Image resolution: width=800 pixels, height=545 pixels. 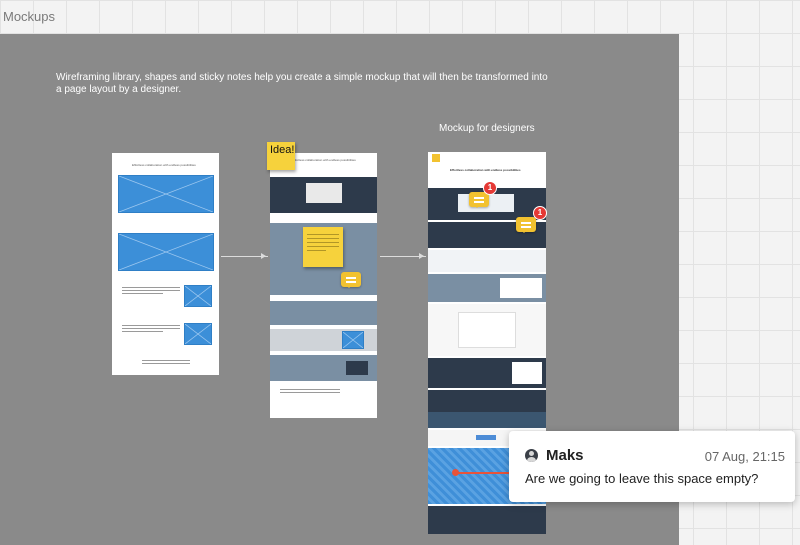 What do you see at coordinates (29, 16) in the screenshot?
I see `frame-title: Mockups` at bounding box center [29, 16].